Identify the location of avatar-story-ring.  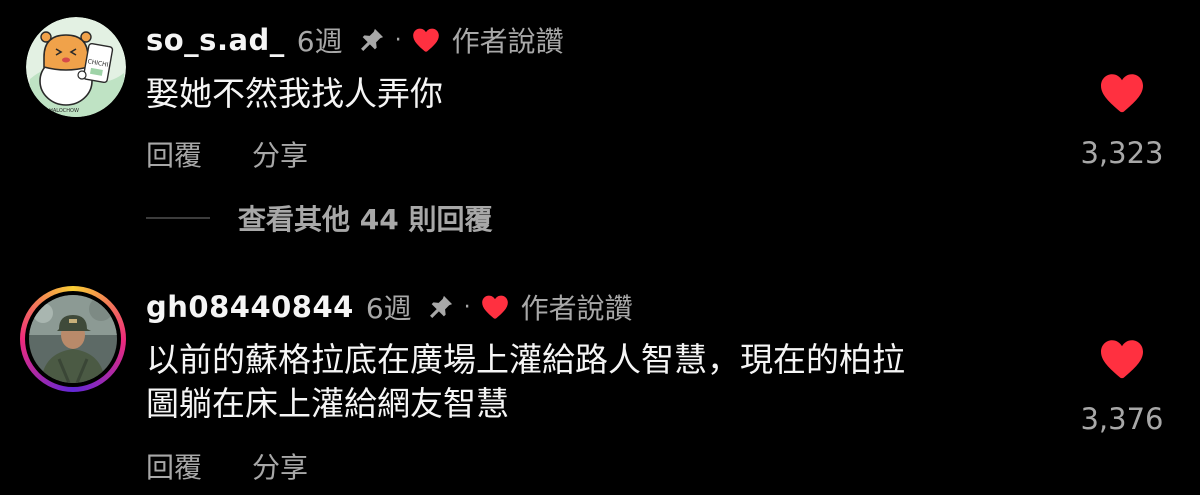
(73, 339).